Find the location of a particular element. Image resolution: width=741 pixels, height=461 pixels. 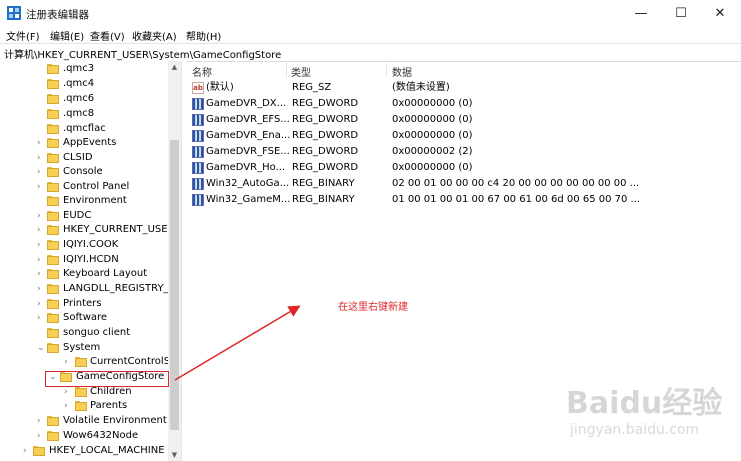

baidu-watermark: Baidu经验 jingyan.baidu.com is located at coordinates (645, 415).